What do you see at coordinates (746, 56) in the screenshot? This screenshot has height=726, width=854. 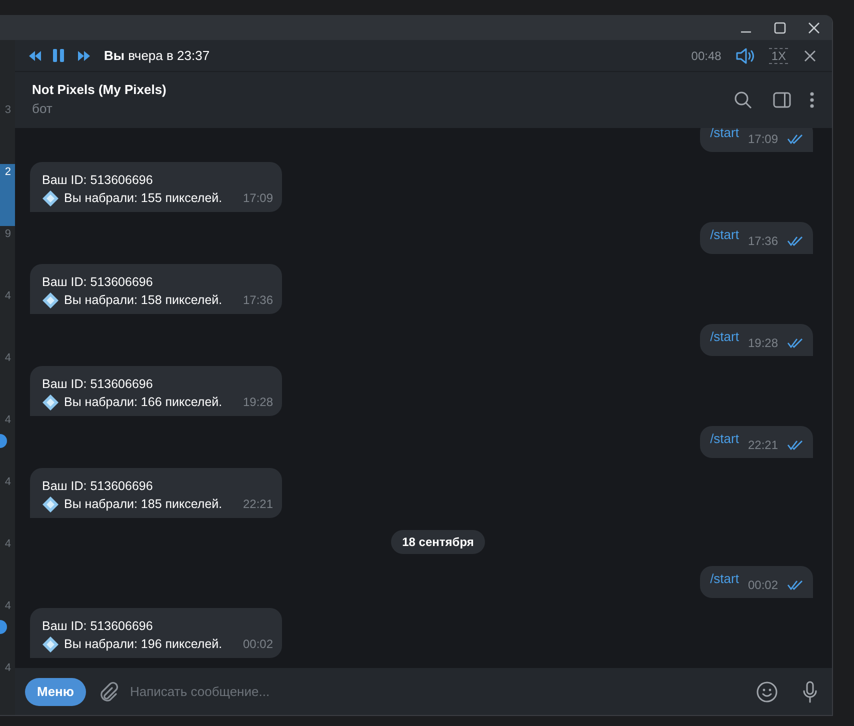 I see `speaker-icon` at bounding box center [746, 56].